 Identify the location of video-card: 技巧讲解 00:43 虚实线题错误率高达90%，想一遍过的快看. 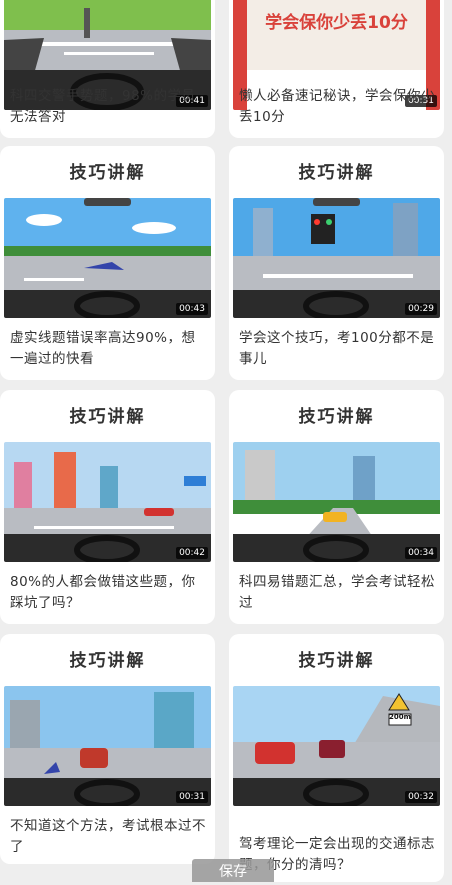
(107, 263).